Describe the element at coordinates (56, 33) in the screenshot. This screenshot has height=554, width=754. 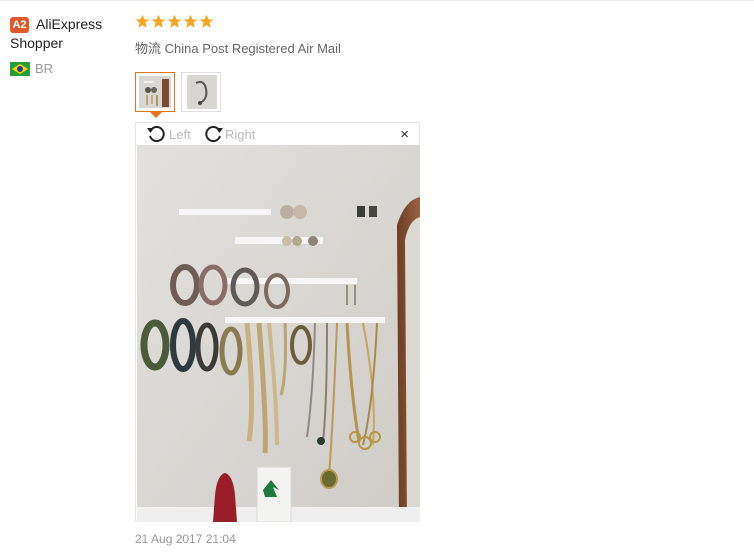
I see `reviewer-name: AliExpress Shopper` at that location.